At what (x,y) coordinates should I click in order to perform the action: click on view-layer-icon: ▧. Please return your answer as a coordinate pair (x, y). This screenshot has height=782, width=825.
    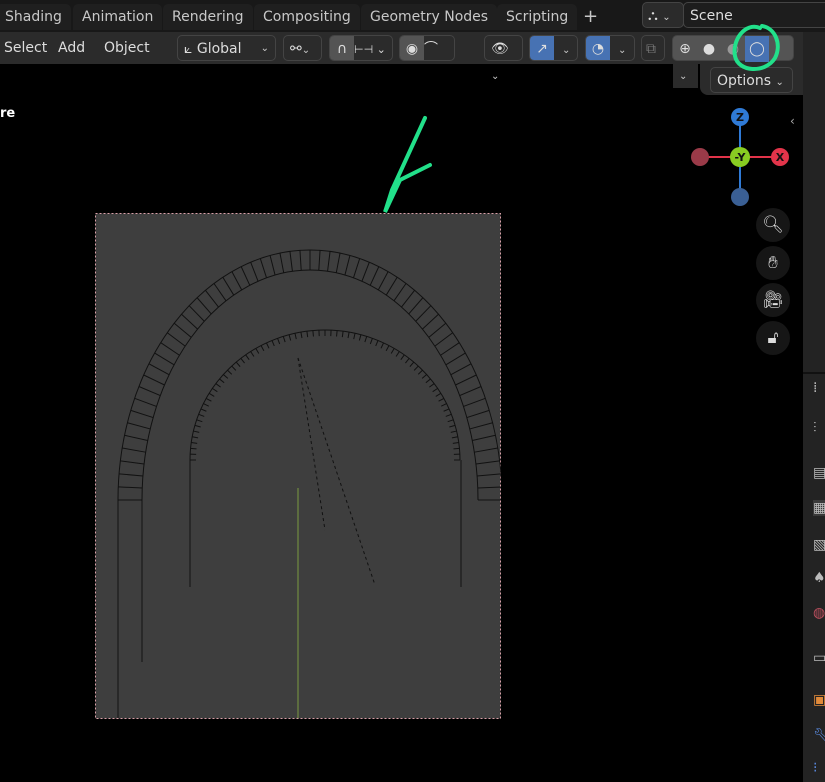
    Looking at the image, I should click on (819, 545).